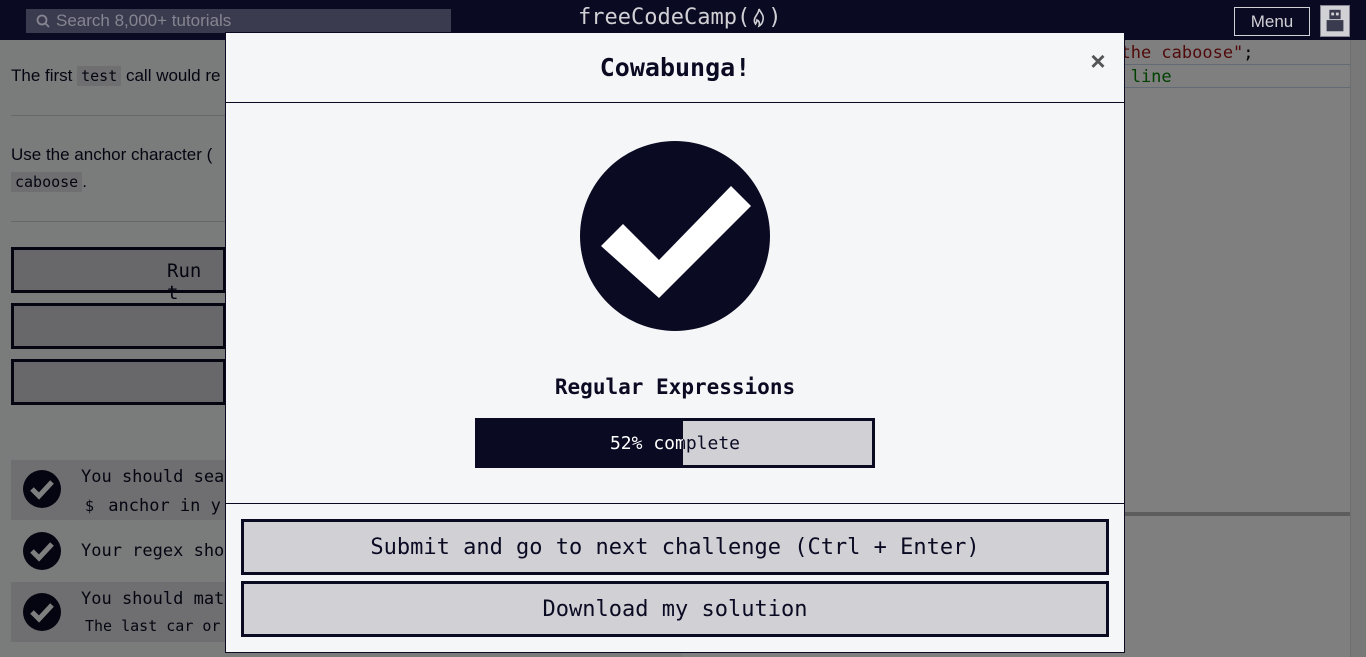 This screenshot has height=657, width=1366. Describe the element at coordinates (1098, 61) in the screenshot. I see `close-icon: ×` at that location.